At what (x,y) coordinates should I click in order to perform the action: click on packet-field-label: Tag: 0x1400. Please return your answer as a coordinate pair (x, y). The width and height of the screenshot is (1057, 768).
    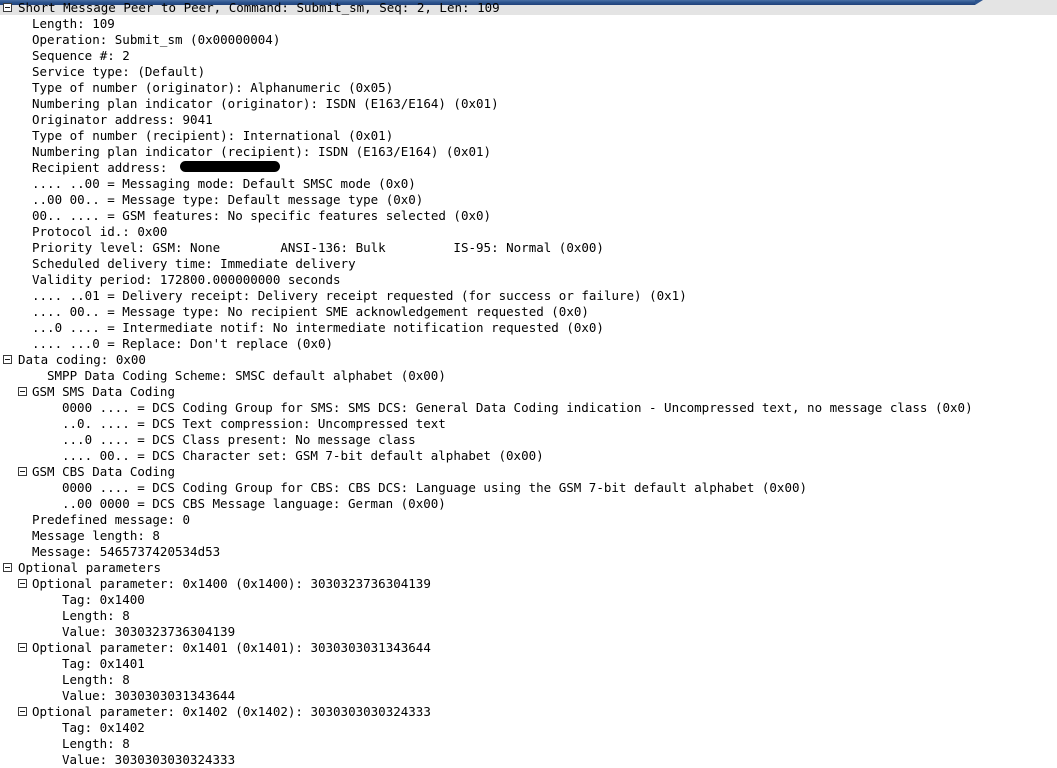
    Looking at the image, I should click on (103, 599).